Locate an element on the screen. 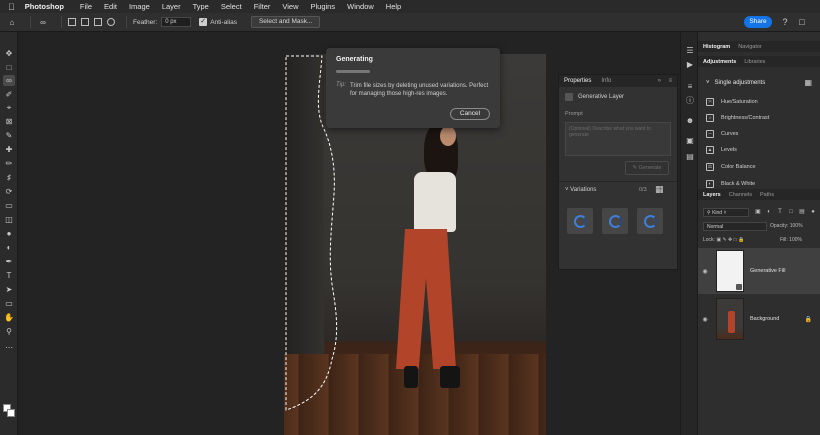 This screenshot has height=435, width=820. fill-control: Fill: 100% is located at coordinates (791, 240).